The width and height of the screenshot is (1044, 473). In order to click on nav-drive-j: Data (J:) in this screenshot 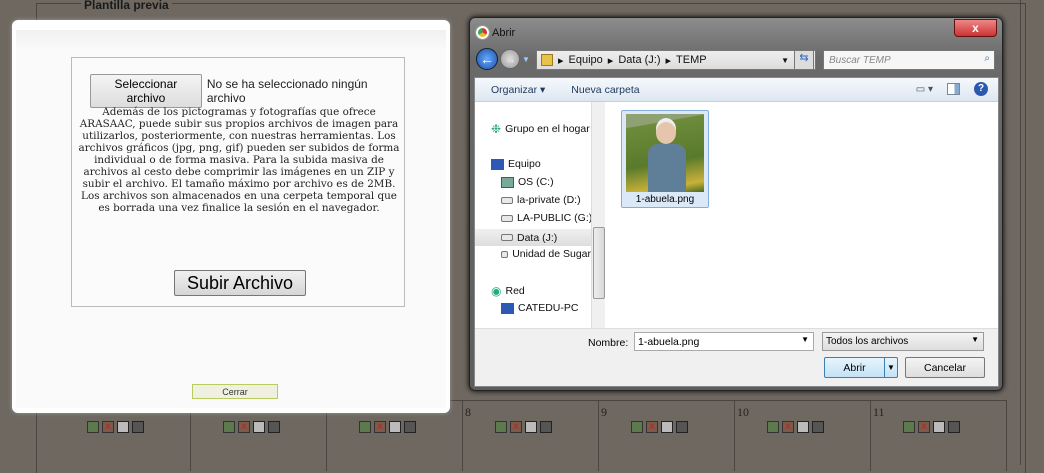, I will do `click(533, 237)`.